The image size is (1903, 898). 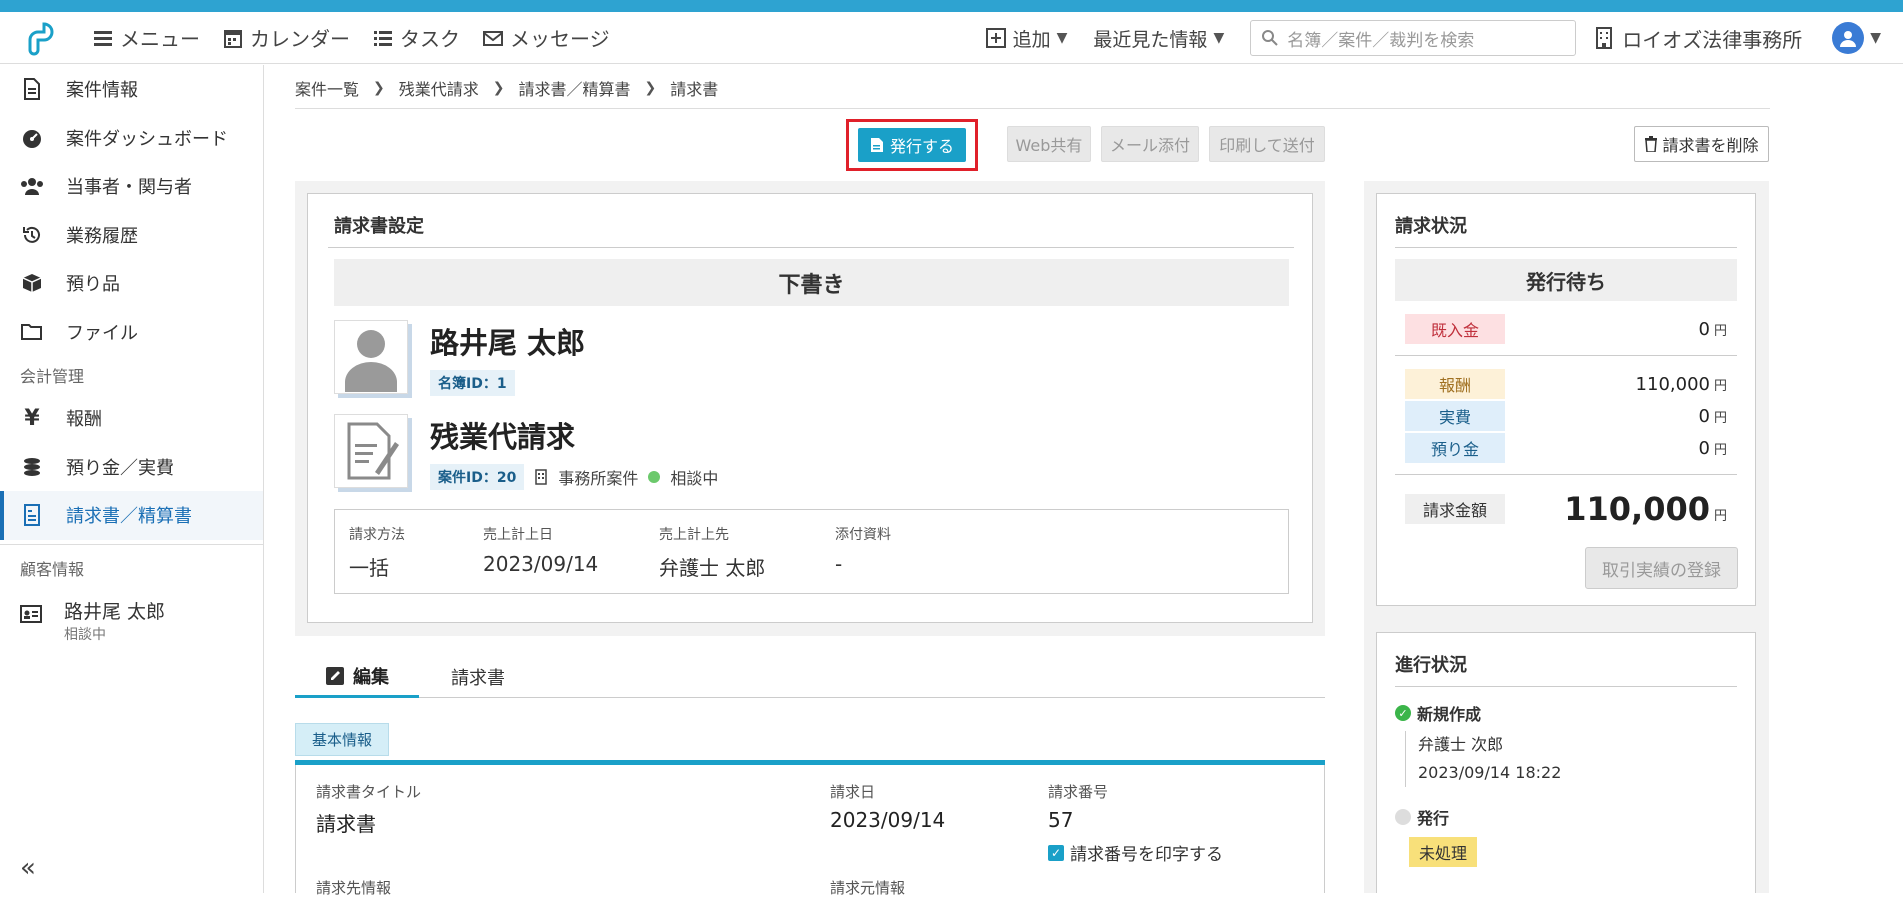 What do you see at coordinates (478, 677) in the screenshot?
I see `tab-invoice: 請求書` at bounding box center [478, 677].